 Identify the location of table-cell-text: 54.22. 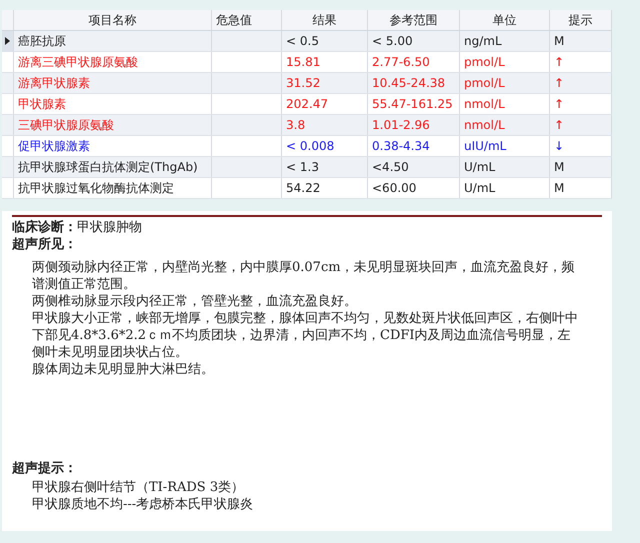
(303, 188).